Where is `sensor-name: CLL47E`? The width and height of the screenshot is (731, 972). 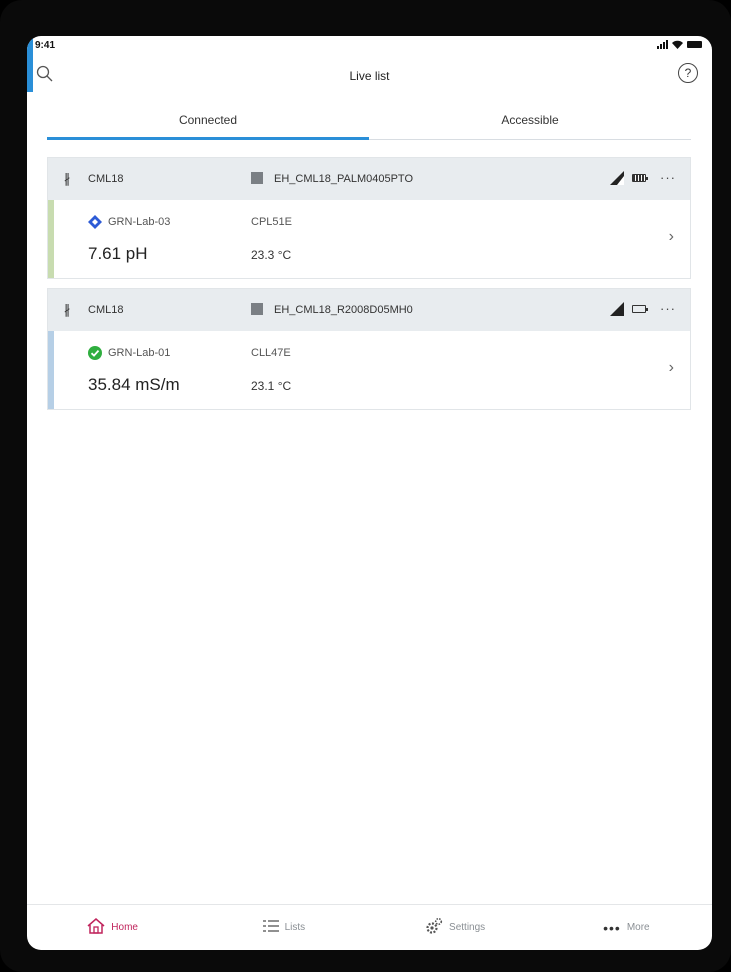 sensor-name: CLL47E is located at coordinates (271, 353).